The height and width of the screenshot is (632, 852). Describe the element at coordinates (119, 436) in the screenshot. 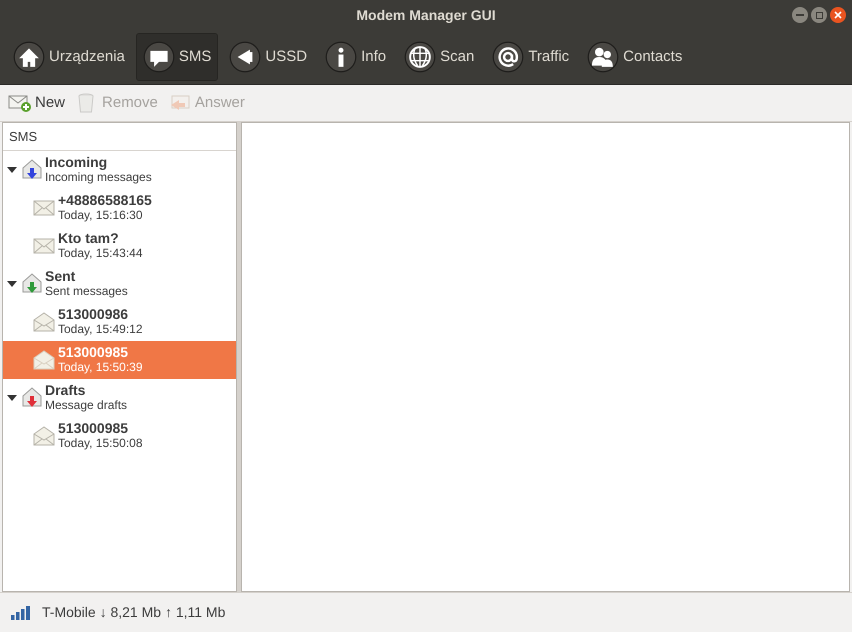

I see `message-item: 513000985 Today, 15:50:08` at that location.